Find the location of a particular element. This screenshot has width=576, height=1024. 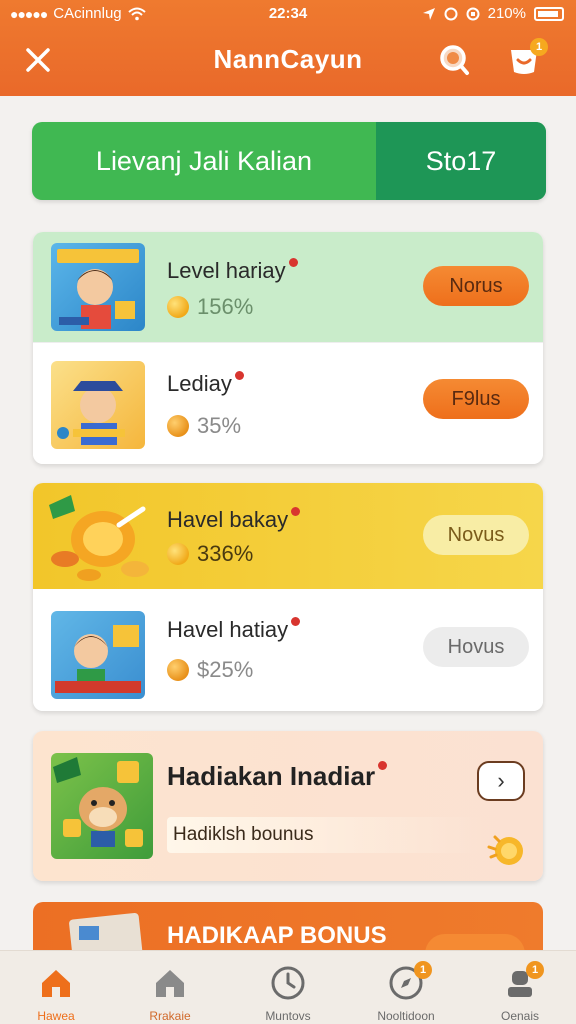

promo-hero: Lievanj Jali Kalian Sto17 is located at coordinates (289, 161).